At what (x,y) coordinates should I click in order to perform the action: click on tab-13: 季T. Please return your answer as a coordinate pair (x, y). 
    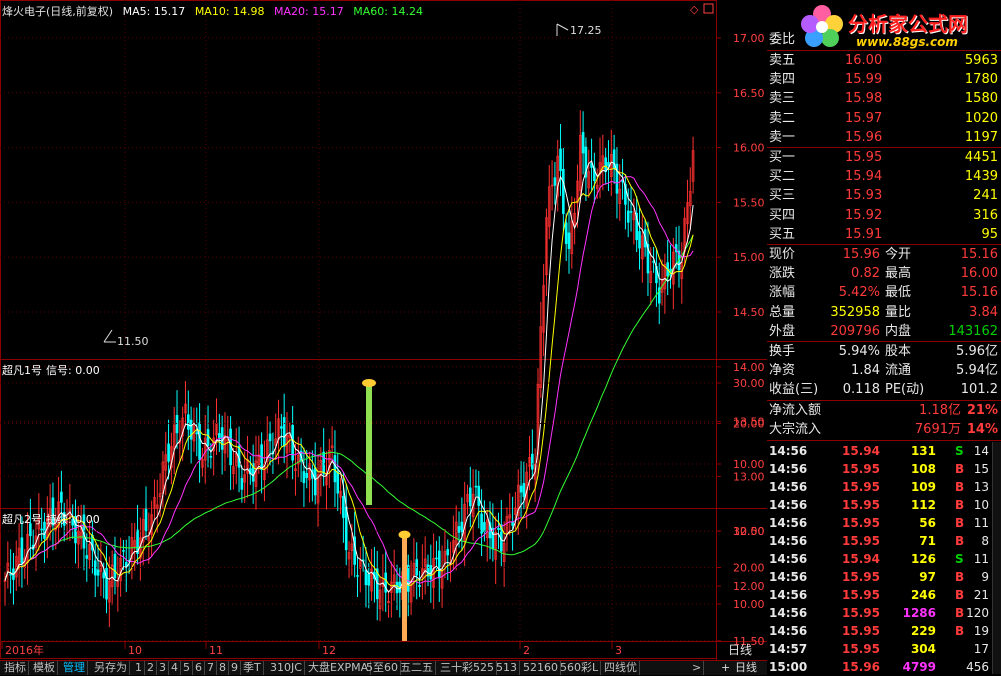
    Looking at the image, I should click on (252, 668).